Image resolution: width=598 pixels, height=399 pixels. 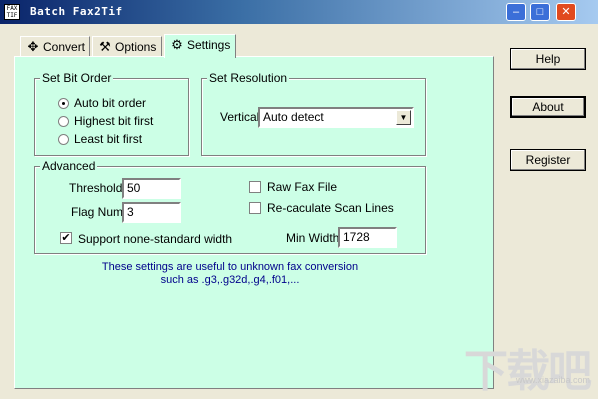 What do you see at coordinates (255, 208) in the screenshot?
I see `recalc-scan-lines-checkbox` at bounding box center [255, 208].